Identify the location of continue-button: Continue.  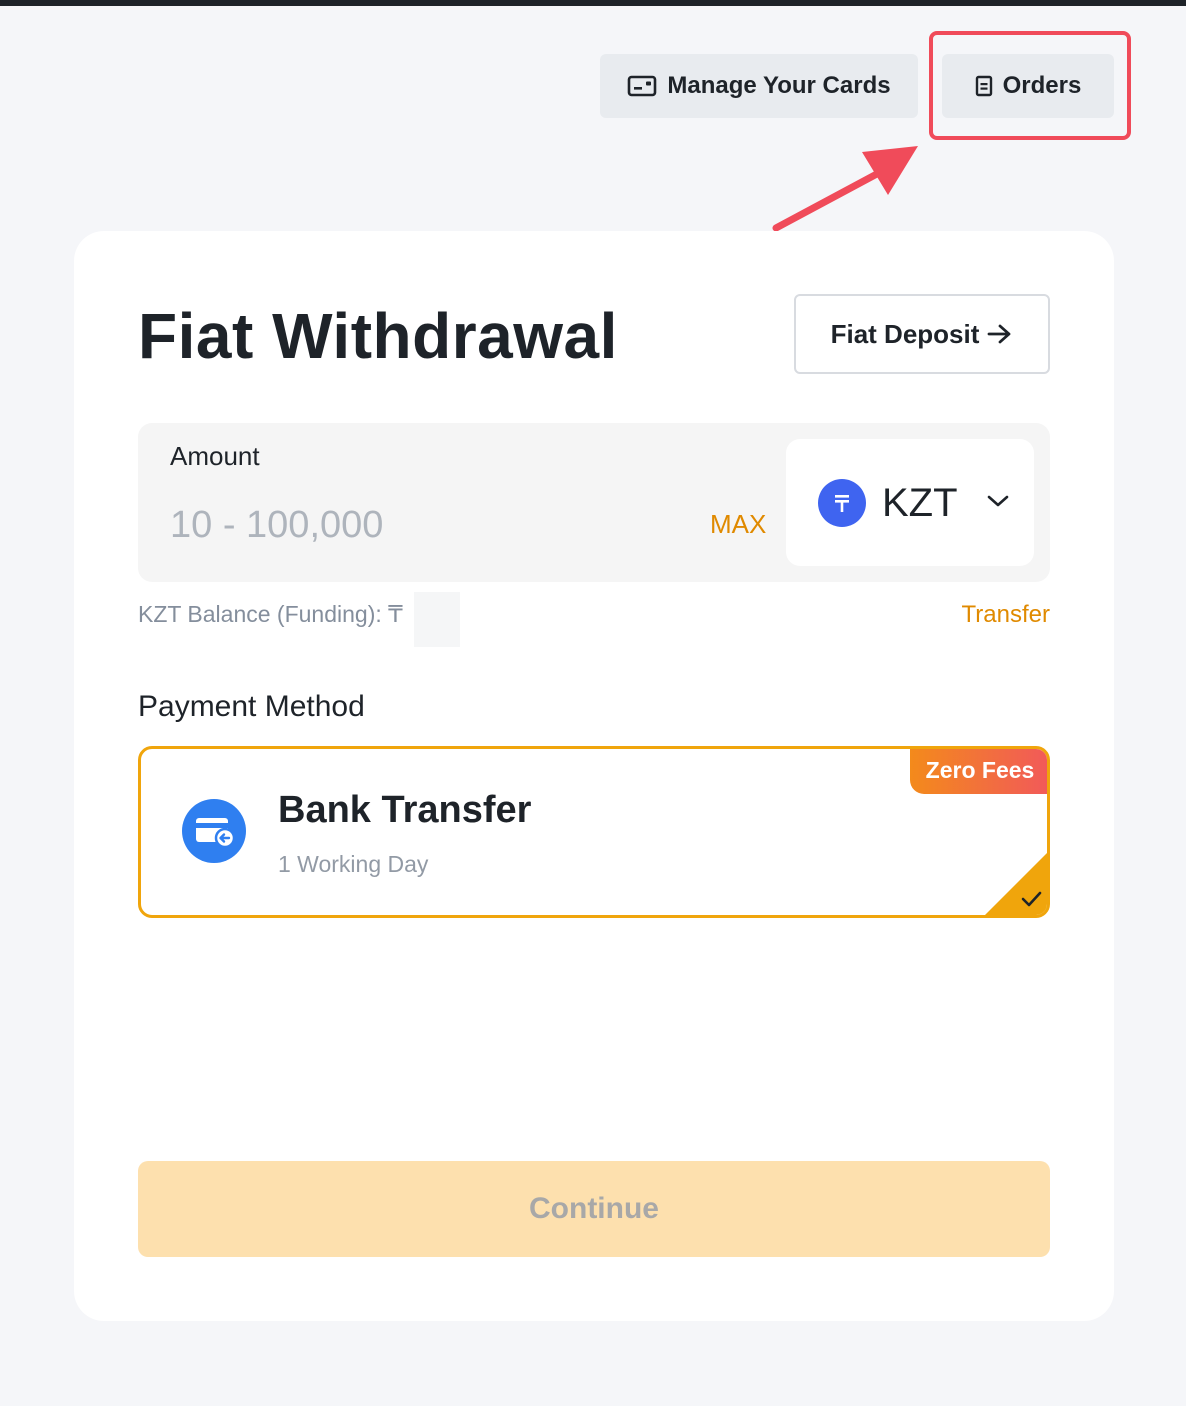
(594, 1209).